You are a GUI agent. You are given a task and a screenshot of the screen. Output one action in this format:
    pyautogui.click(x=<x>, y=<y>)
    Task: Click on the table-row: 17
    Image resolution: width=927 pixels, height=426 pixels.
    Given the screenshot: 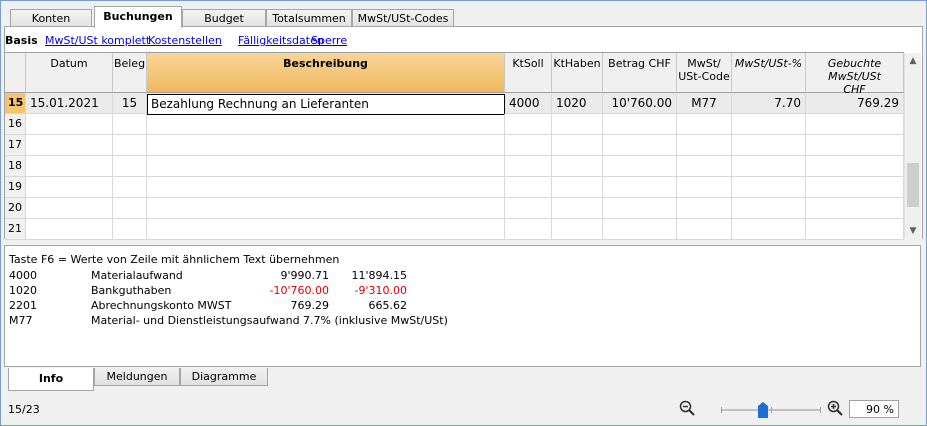 What is the action you would take?
    pyautogui.click(x=454, y=145)
    